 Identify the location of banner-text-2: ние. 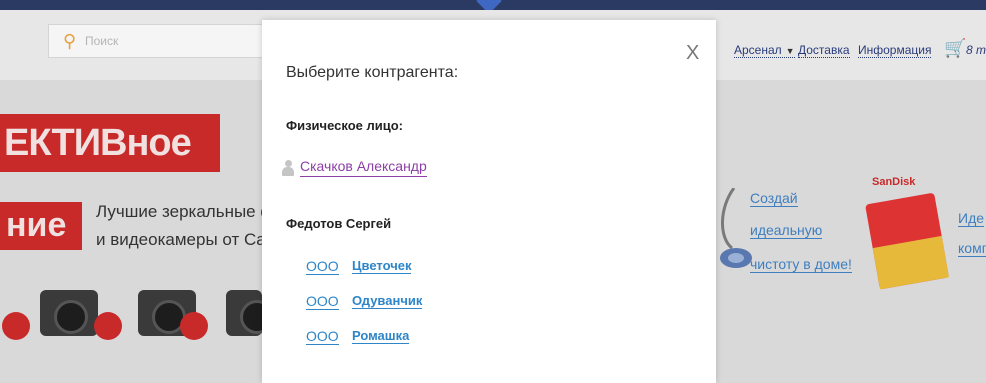
(36, 225).